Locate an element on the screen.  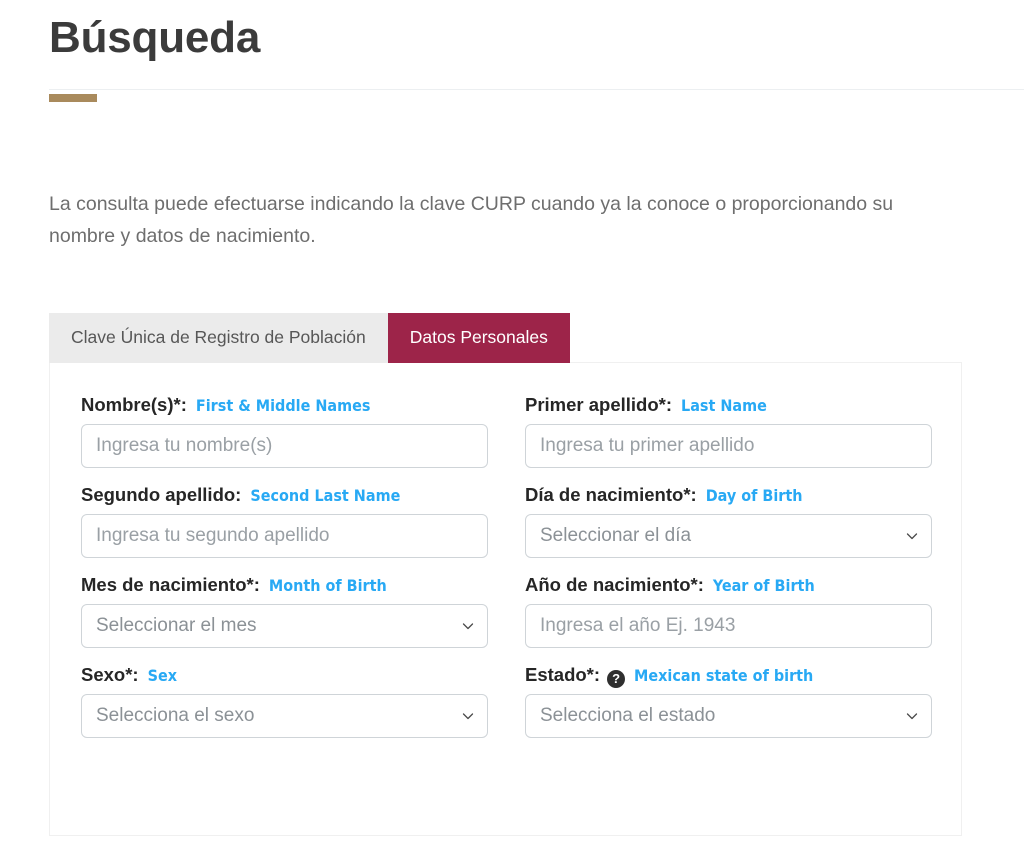
field-anio-nacimiento-control is located at coordinates (728, 626).